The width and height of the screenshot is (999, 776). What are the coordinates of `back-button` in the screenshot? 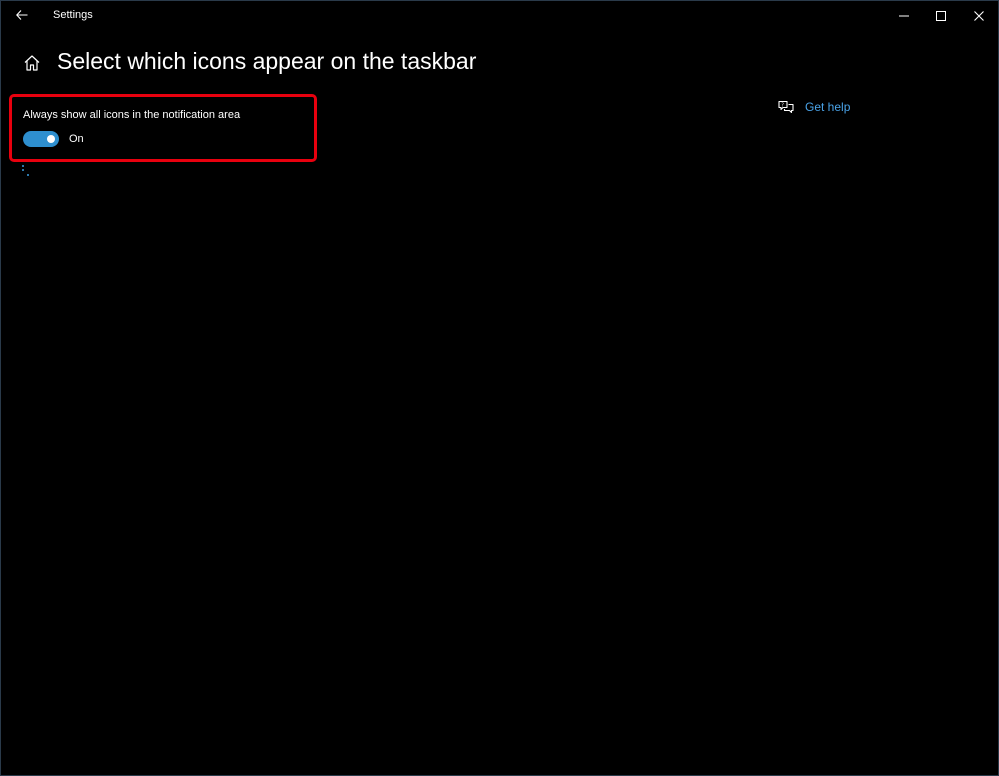 It's located at (22, 15).